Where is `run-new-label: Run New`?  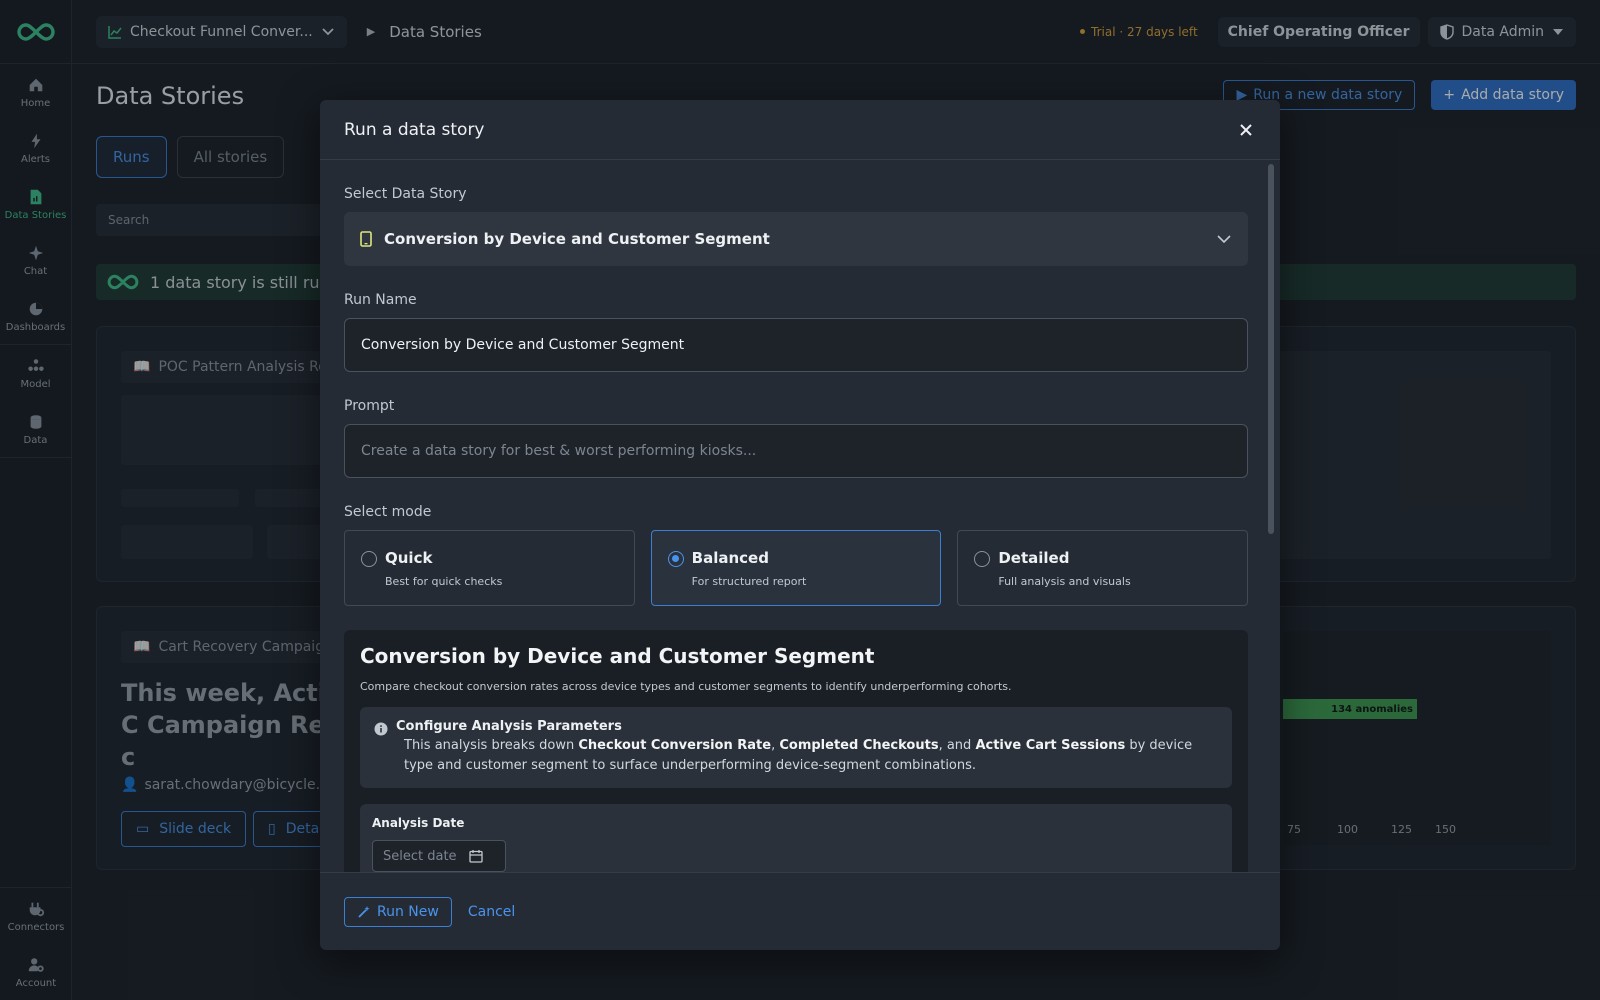
run-new-label: Run New is located at coordinates (408, 911).